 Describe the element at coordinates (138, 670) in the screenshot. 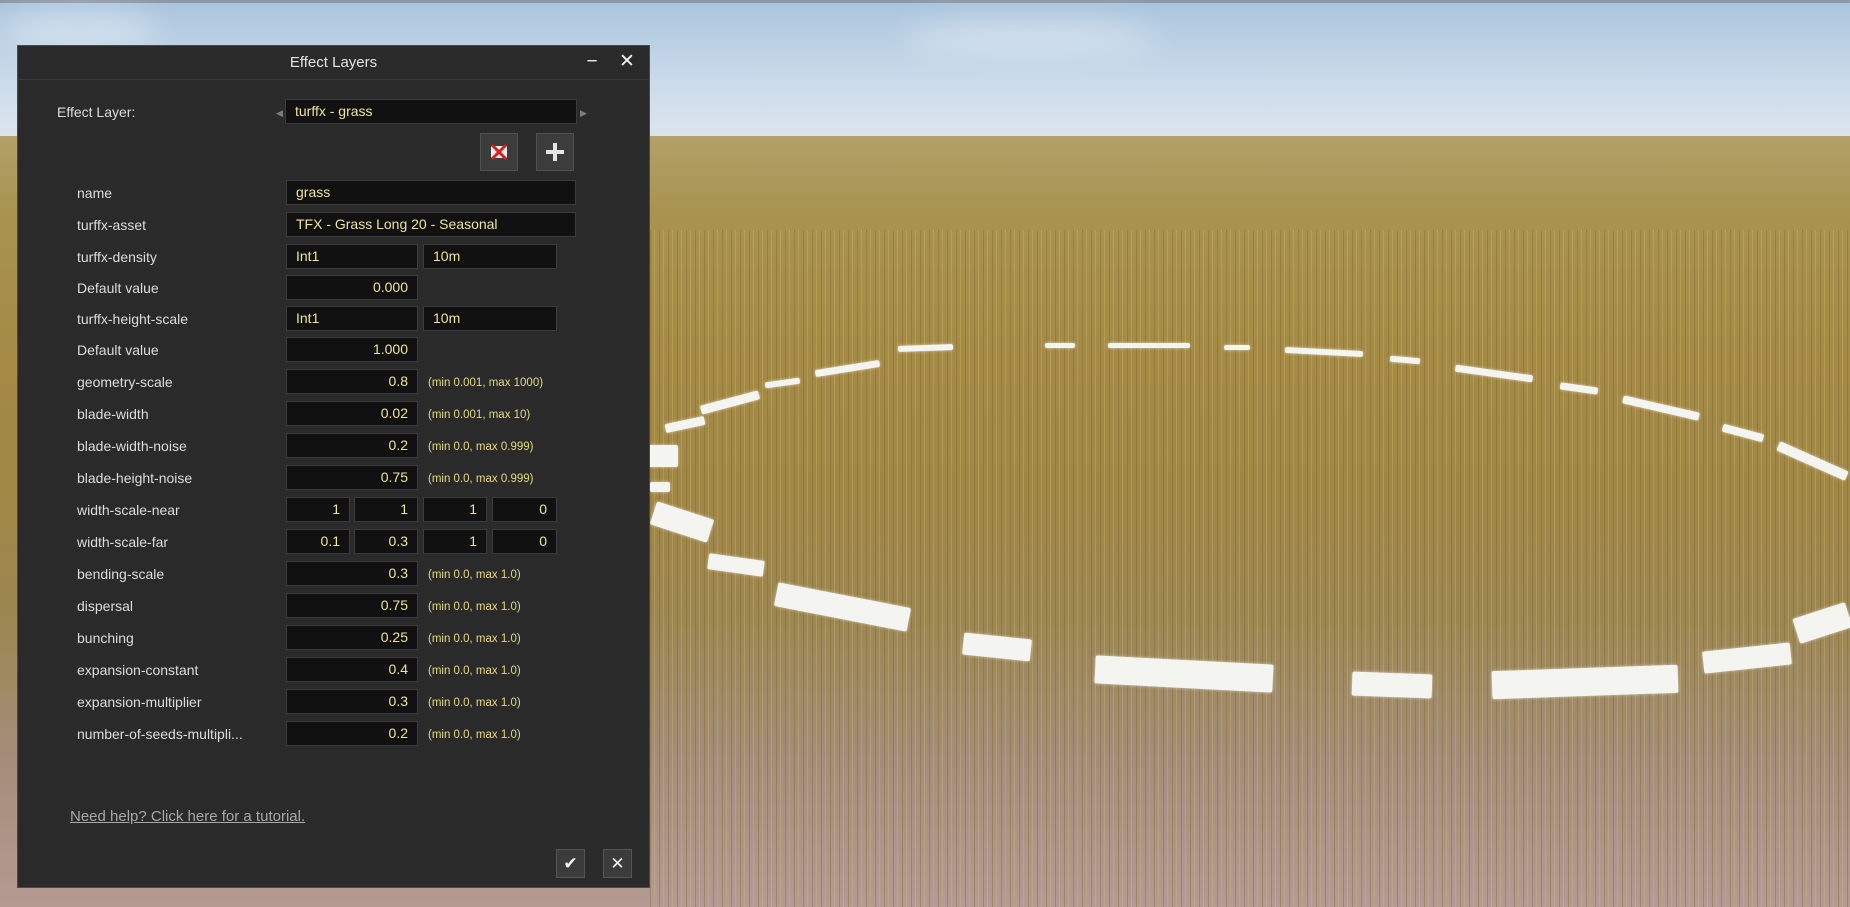

I see `expansion-constant-label: expansion-constant` at that location.